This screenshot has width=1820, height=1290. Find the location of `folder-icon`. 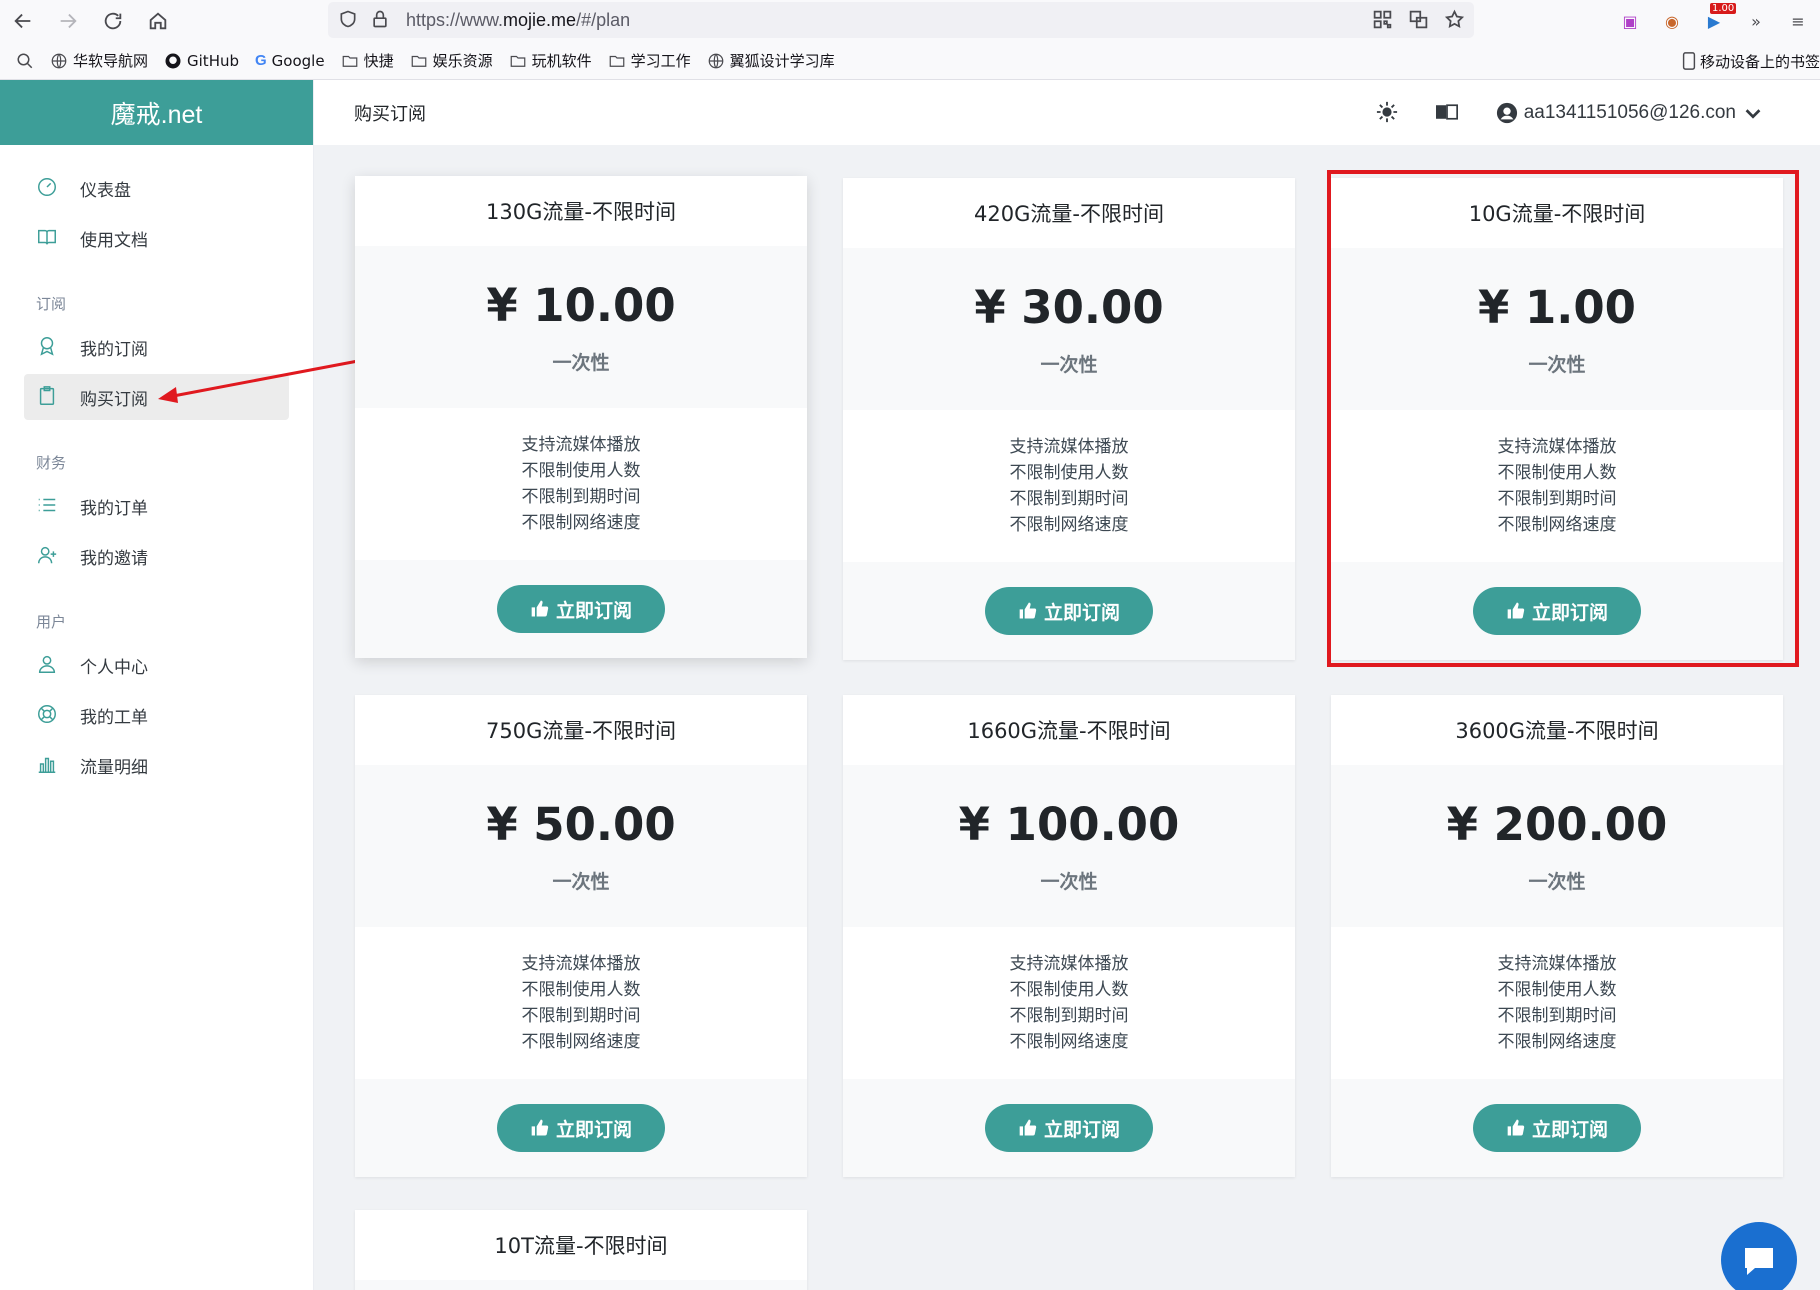

folder-icon is located at coordinates (349, 61).